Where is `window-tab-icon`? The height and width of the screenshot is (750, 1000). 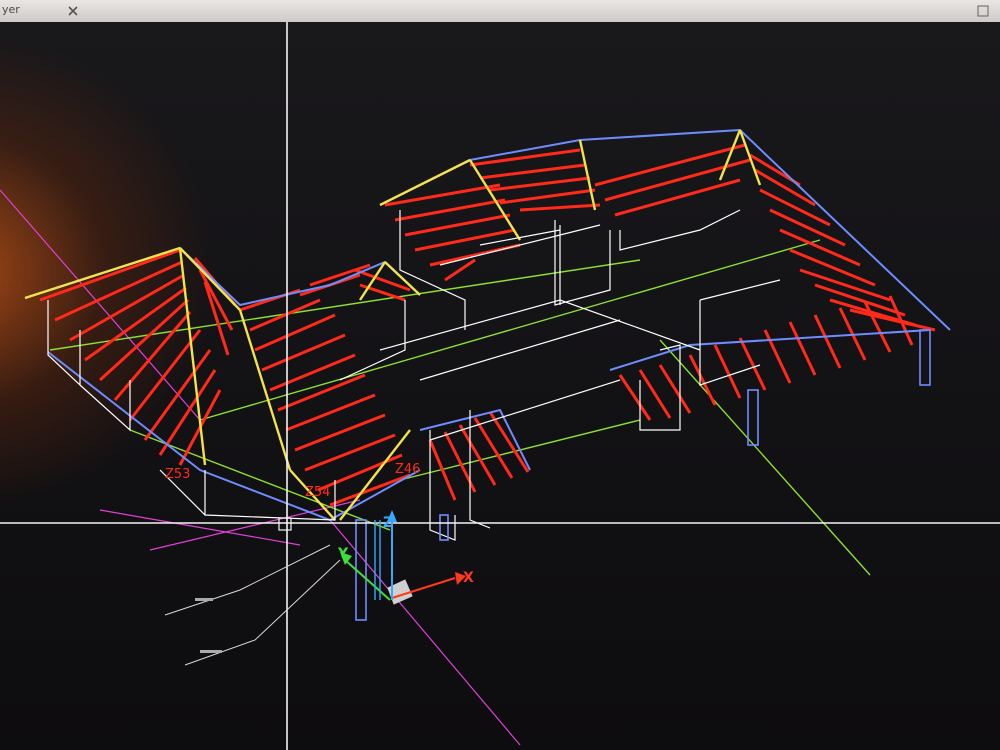 window-tab-icon is located at coordinates (983, 10).